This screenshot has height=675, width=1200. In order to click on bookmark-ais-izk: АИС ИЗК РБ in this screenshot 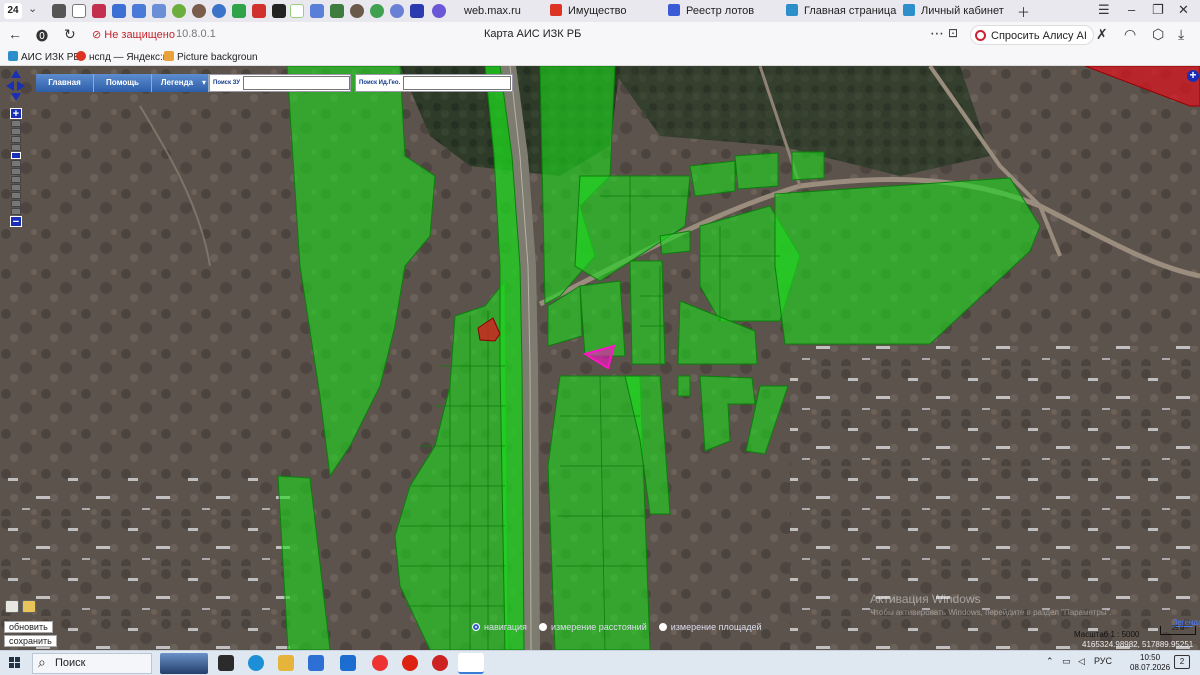, I will do `click(44, 57)`.